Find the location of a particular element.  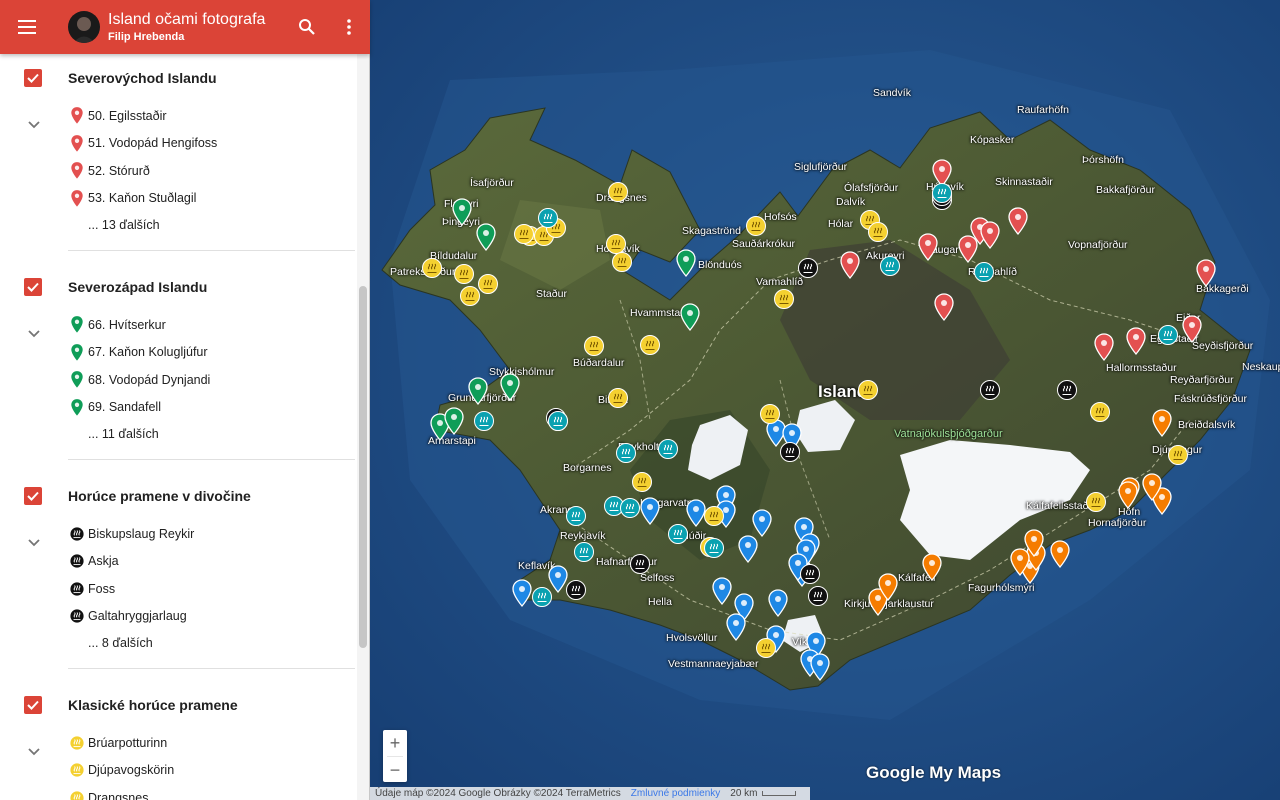

legend-item: Galtahryggjarlaug is located at coordinates (184, 617).